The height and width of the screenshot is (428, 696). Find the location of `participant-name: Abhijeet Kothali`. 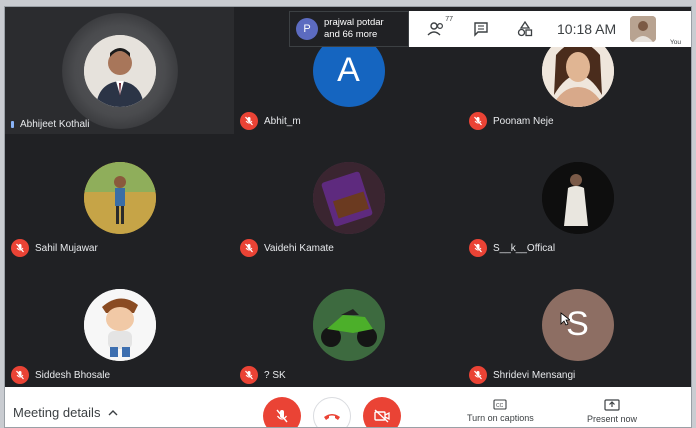

participant-name: Abhijeet Kothali is located at coordinates (55, 124).